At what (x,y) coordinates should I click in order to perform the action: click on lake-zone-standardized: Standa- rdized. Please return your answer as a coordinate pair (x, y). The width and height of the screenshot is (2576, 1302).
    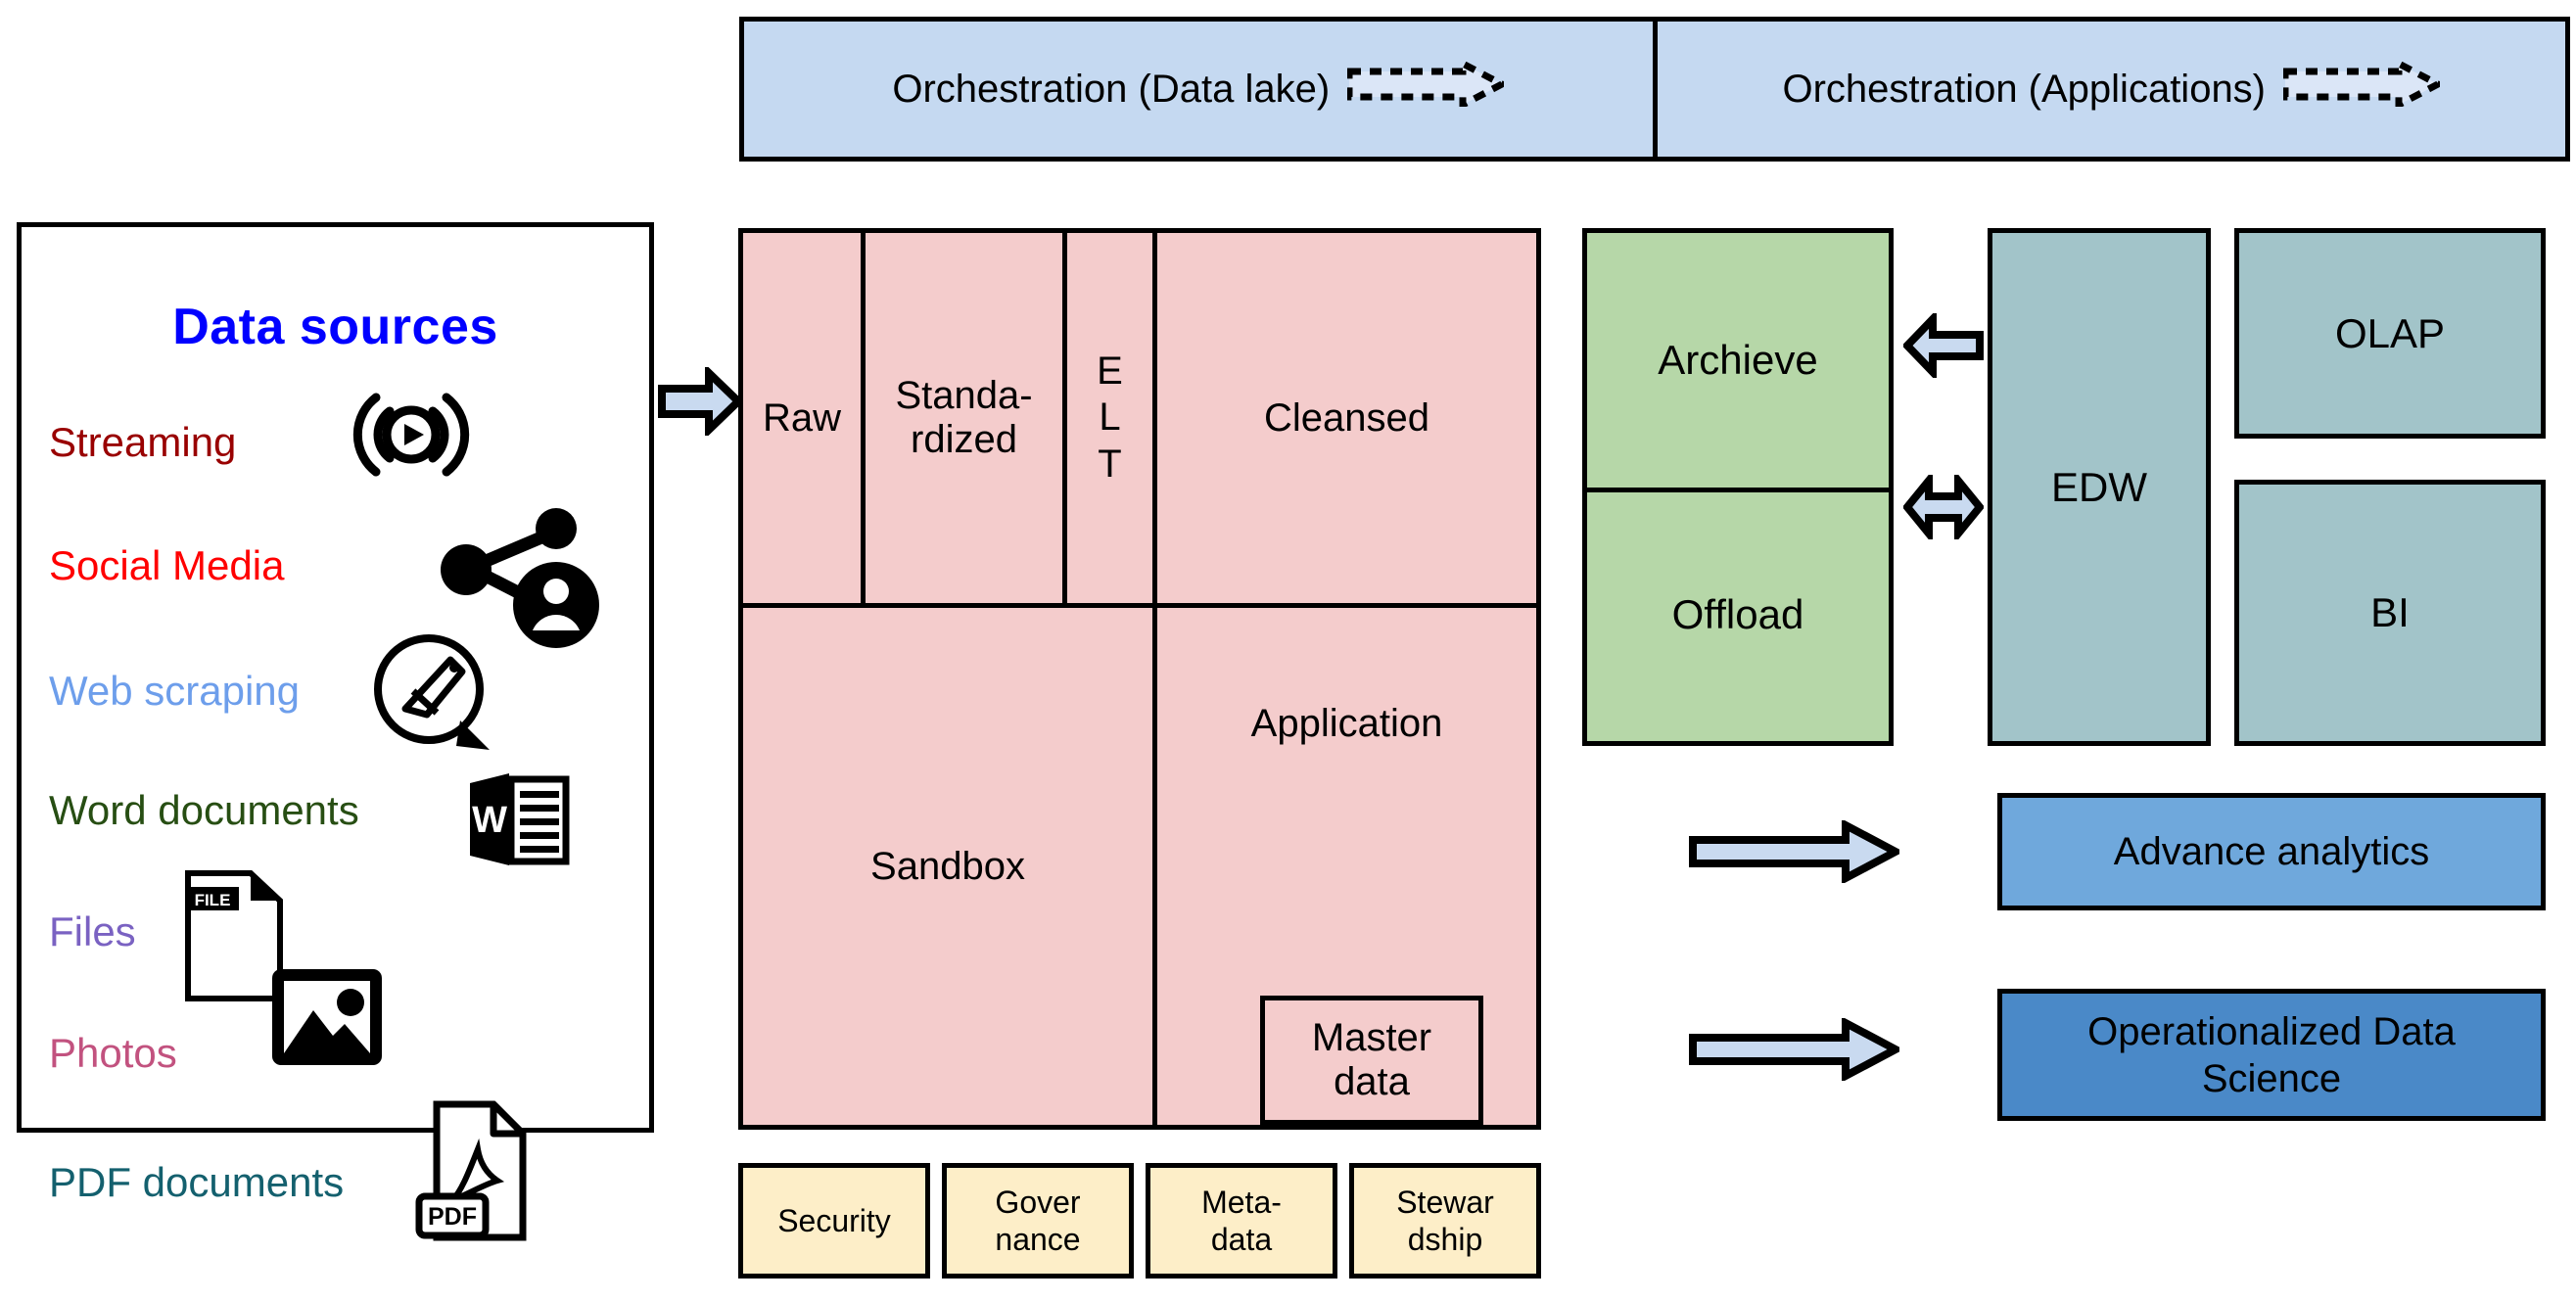
    Looking at the image, I should click on (962, 418).